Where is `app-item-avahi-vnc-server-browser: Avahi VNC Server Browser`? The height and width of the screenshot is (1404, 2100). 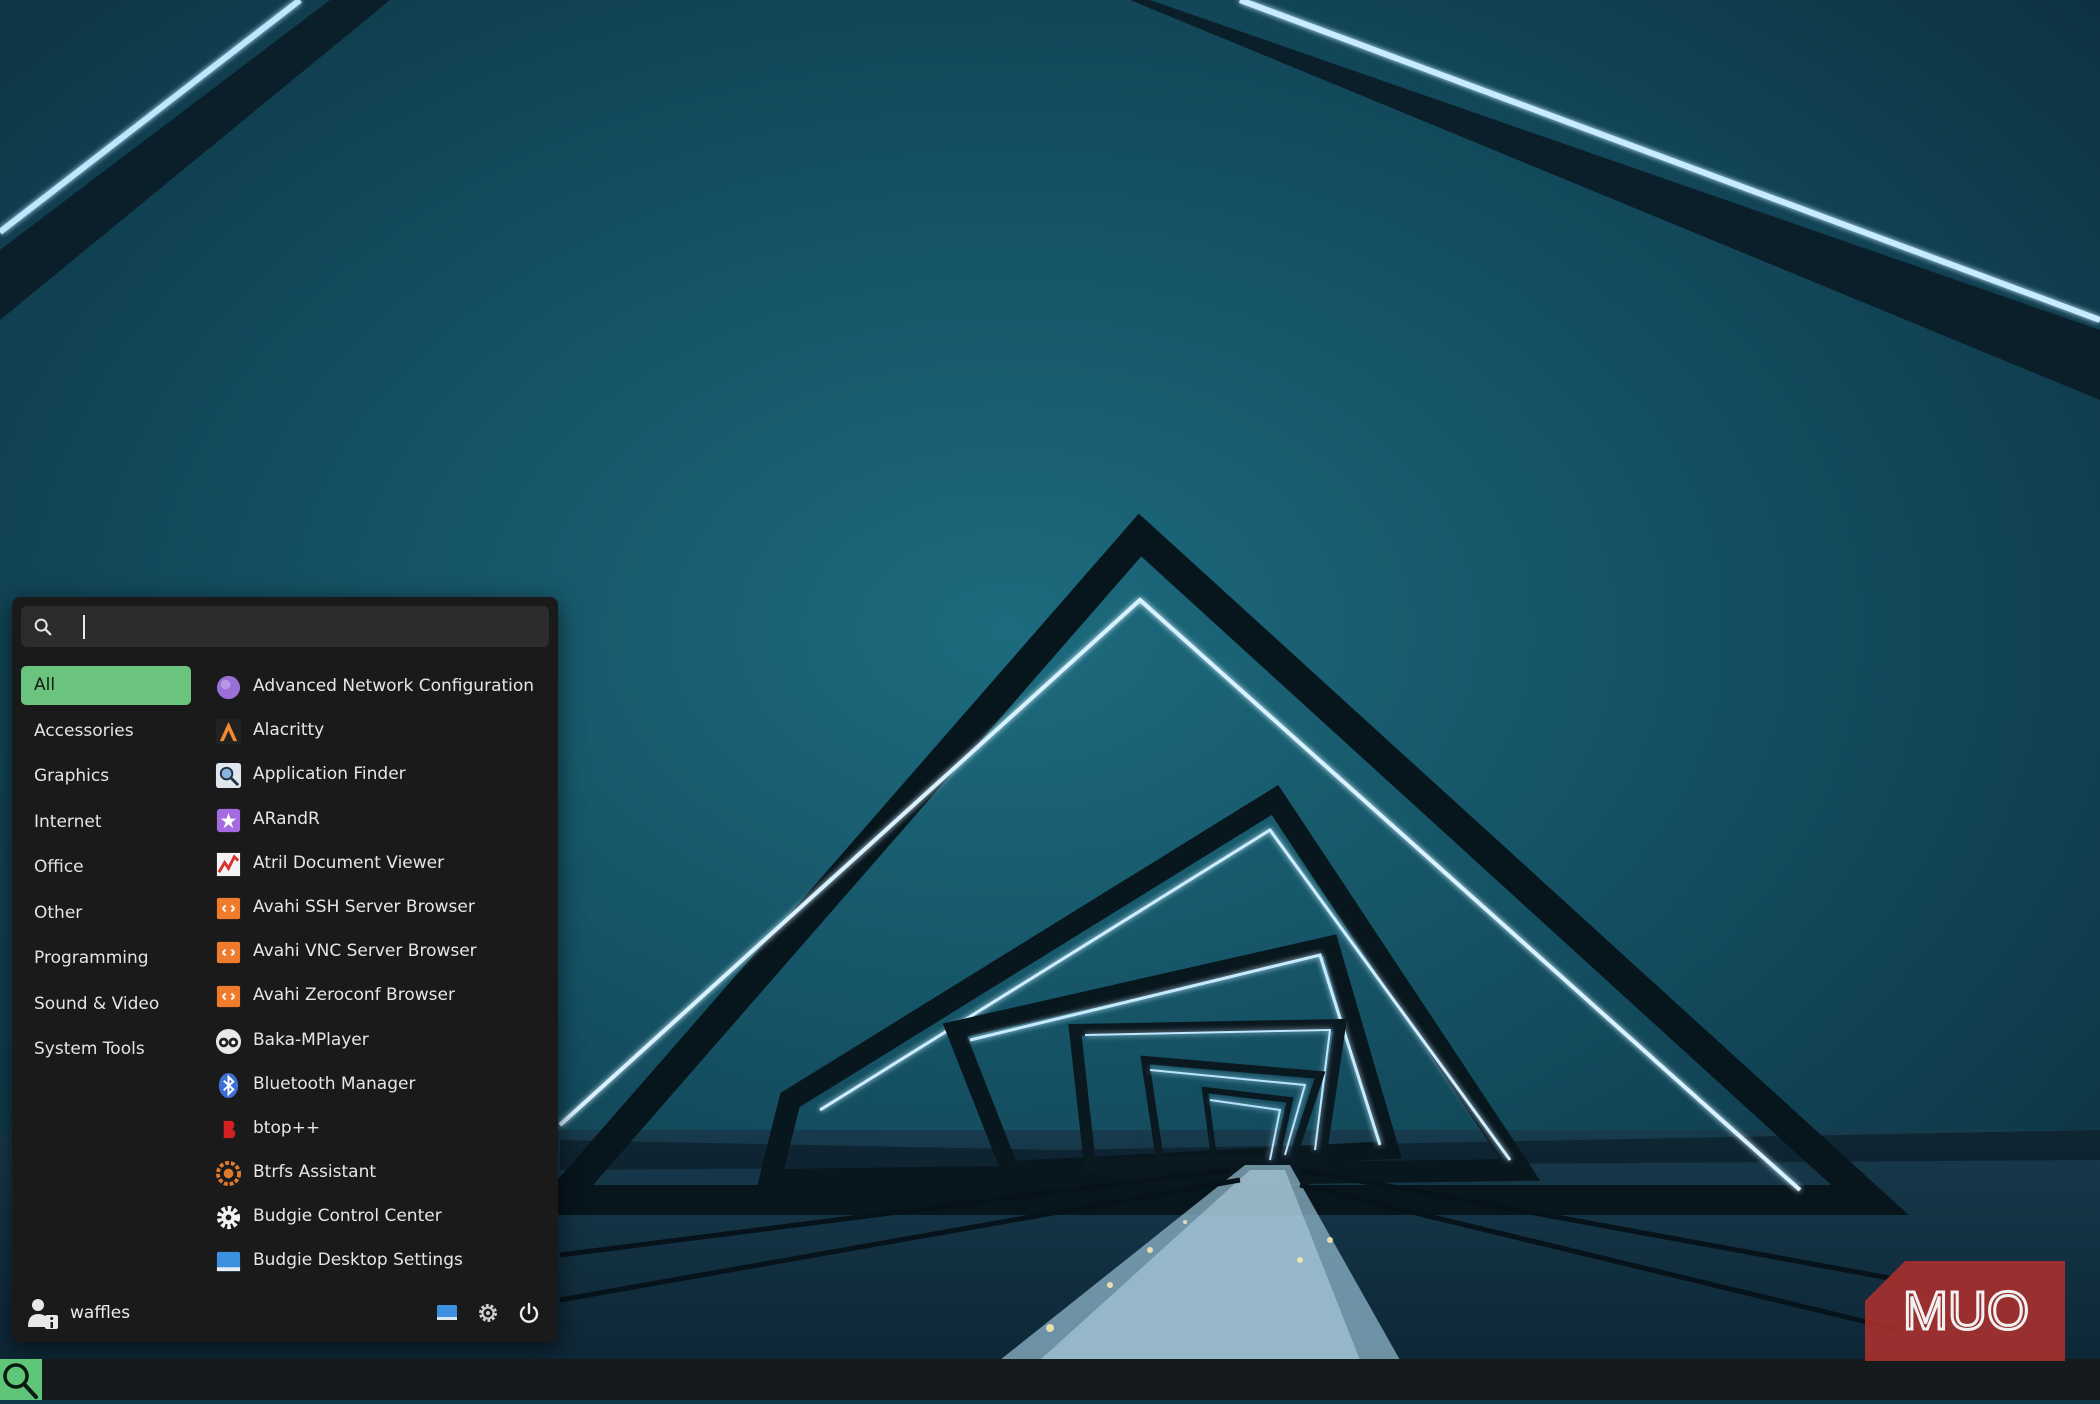 app-item-avahi-vnc-server-browser: Avahi VNC Server Browser is located at coordinates (381, 953).